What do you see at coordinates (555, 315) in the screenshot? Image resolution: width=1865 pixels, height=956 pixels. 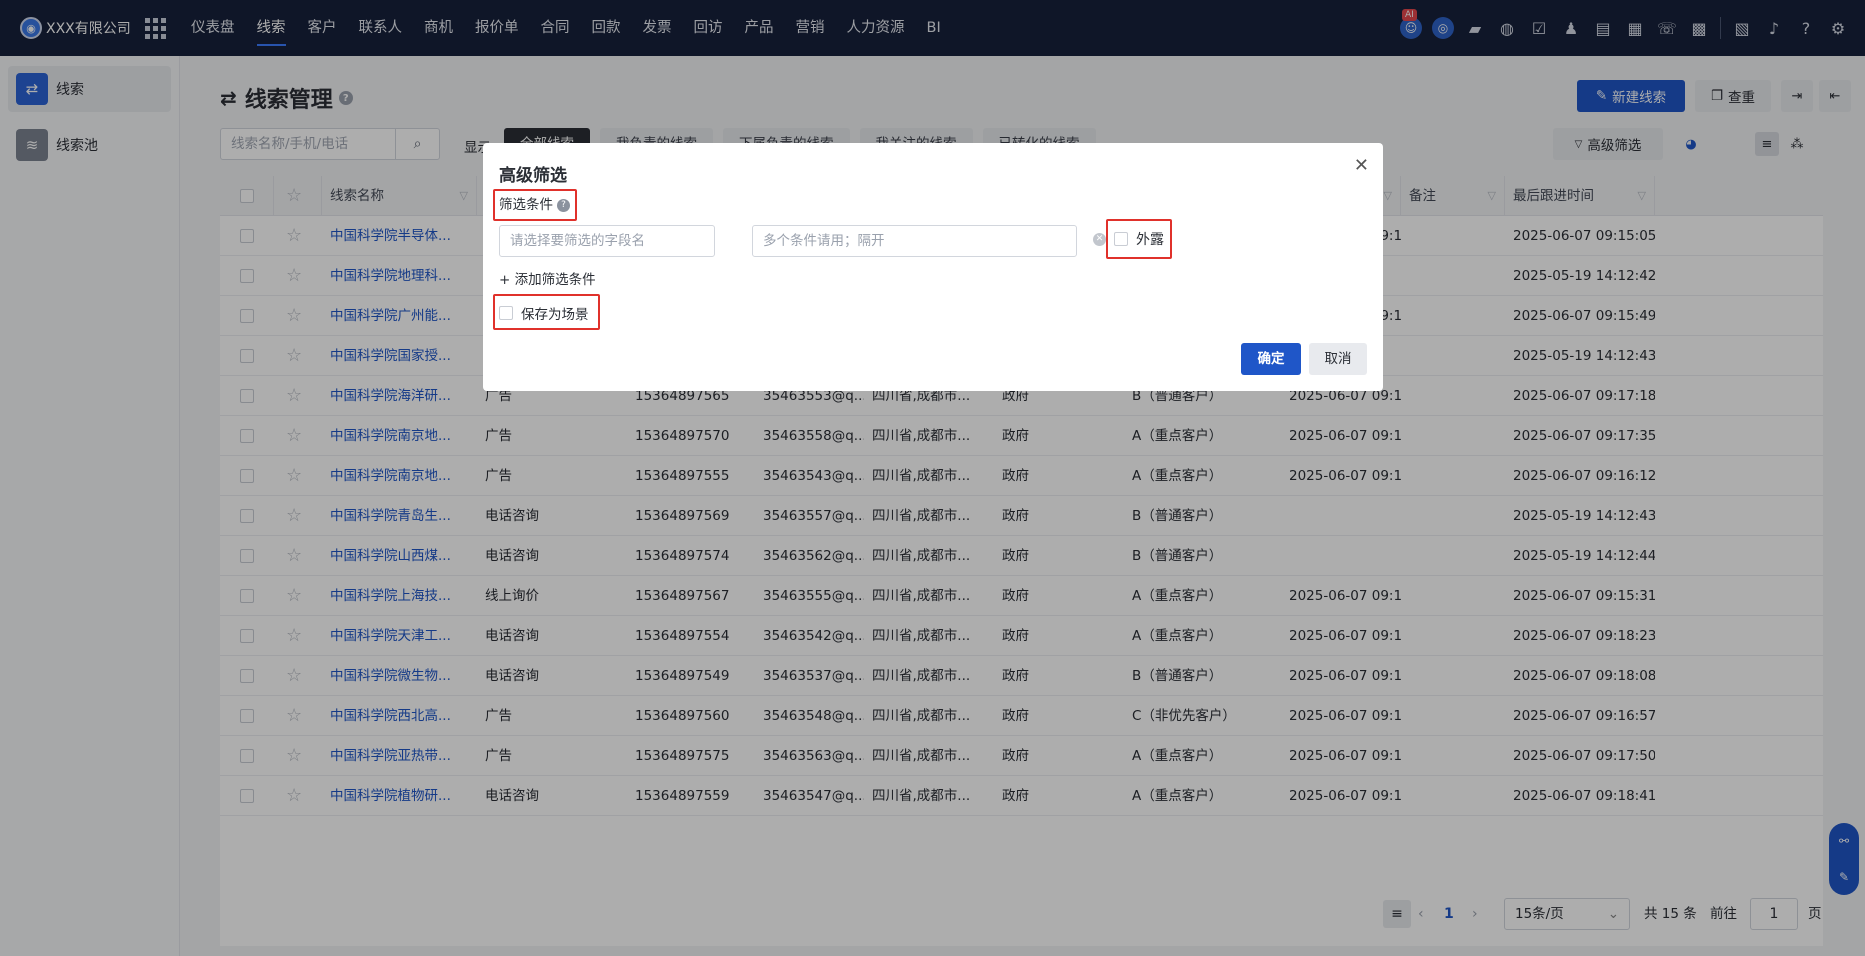 I see `save-scene-label: 保存为场景` at bounding box center [555, 315].